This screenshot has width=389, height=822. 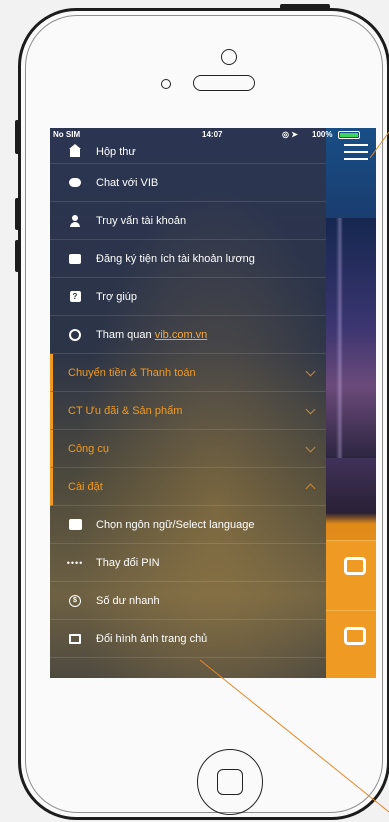 I want to click on dollar-icon: $, so click(x=75, y=601).